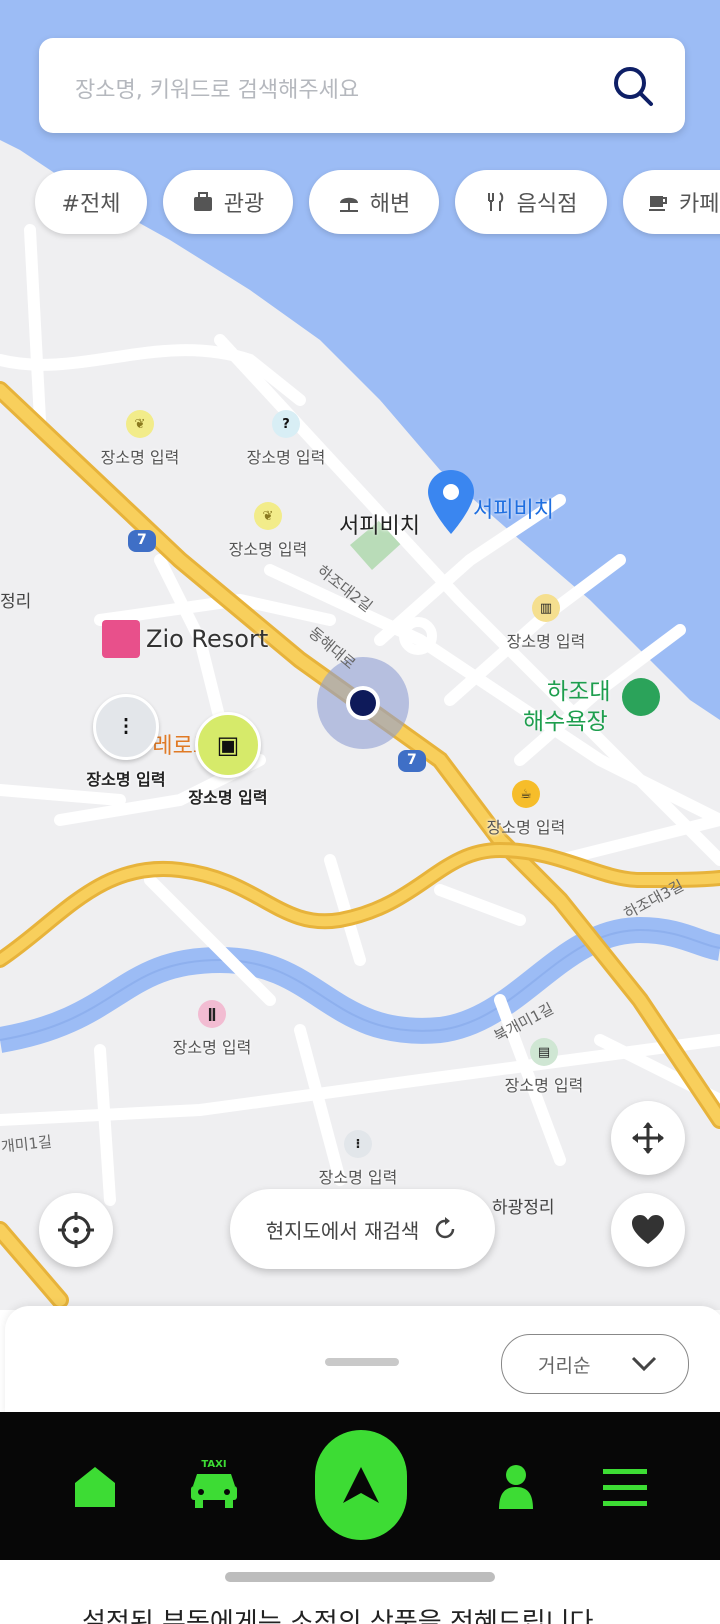  I want to click on gallery-icon: ▣, so click(228, 745).